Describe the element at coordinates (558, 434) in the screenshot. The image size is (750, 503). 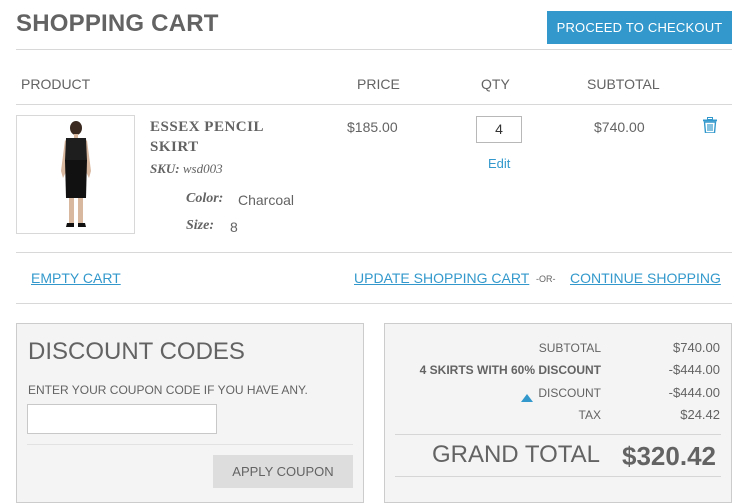
I see `totals-divider` at that location.